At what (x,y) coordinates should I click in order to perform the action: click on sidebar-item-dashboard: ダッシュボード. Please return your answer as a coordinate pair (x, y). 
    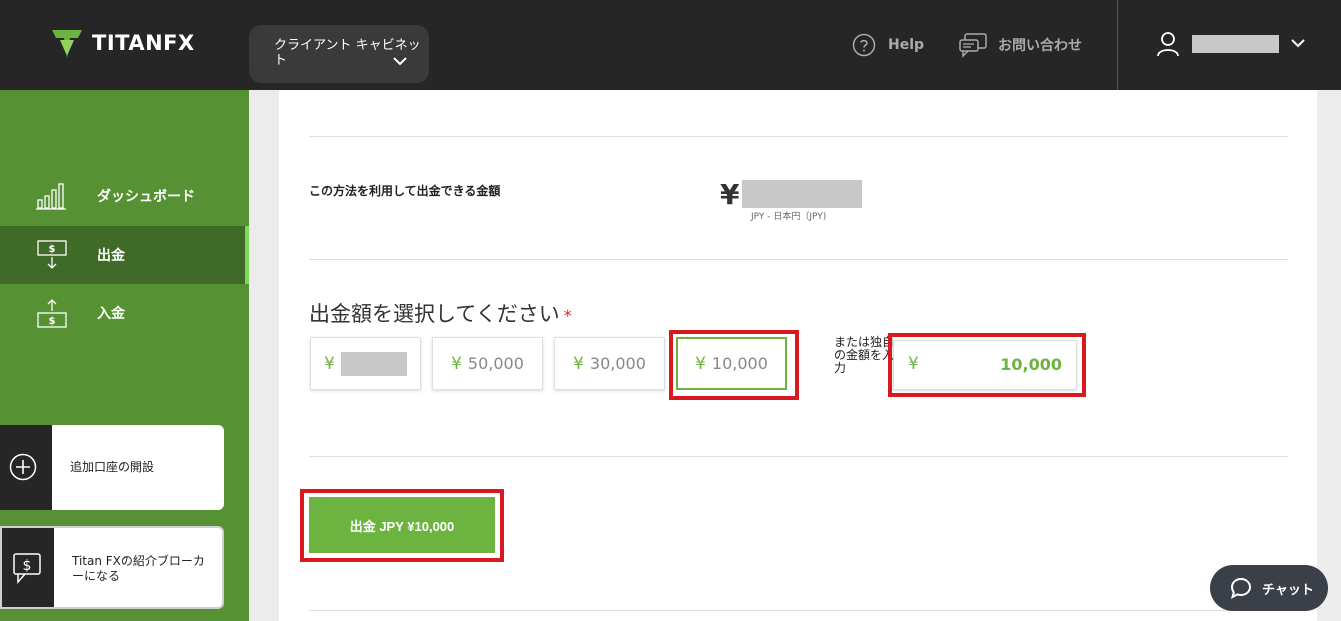
    Looking at the image, I should click on (124, 196).